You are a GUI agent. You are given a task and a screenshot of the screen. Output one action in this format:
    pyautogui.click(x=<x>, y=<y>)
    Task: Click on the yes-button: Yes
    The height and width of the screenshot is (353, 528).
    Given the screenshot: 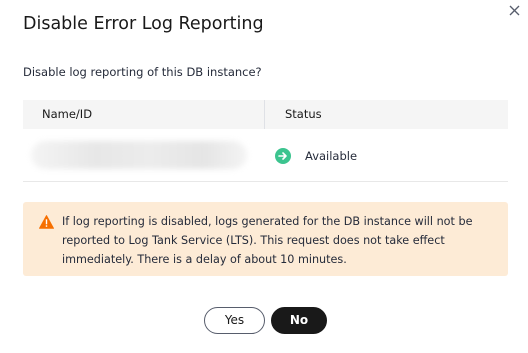 What is the action you would take?
    pyautogui.click(x=234, y=320)
    